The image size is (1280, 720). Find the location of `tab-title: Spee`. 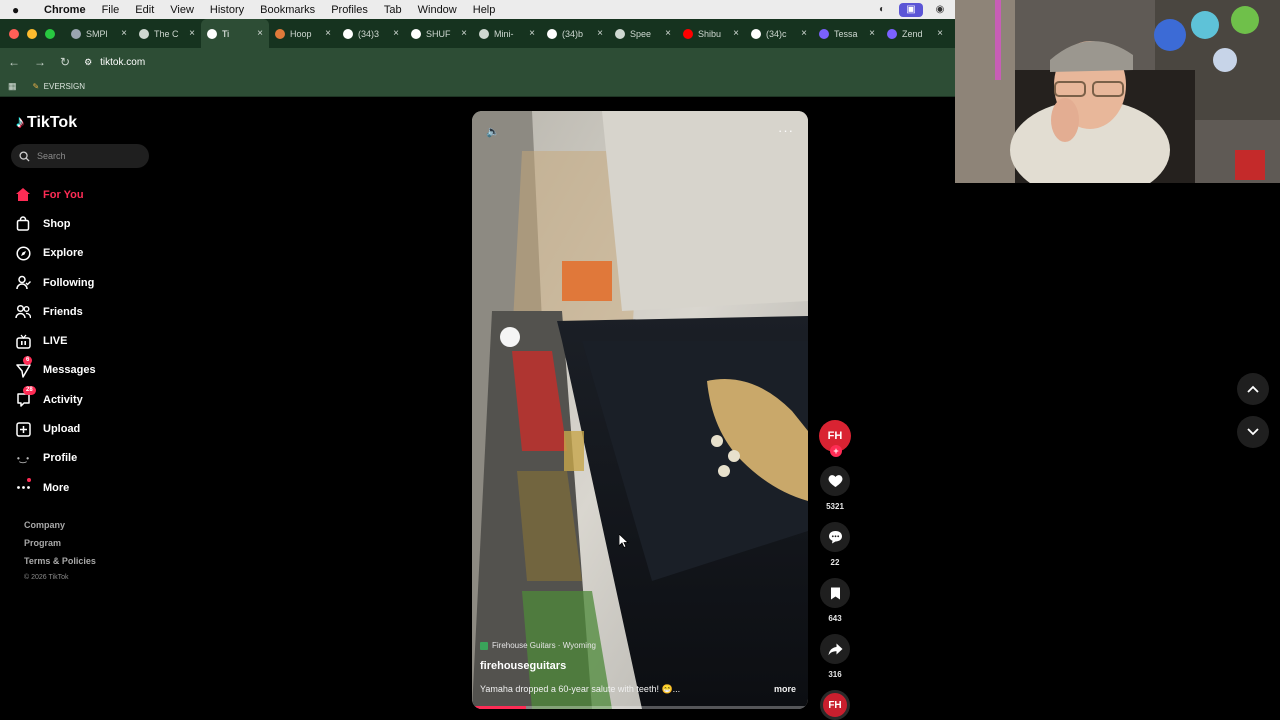

tab-title: Spee is located at coordinates (641, 33).